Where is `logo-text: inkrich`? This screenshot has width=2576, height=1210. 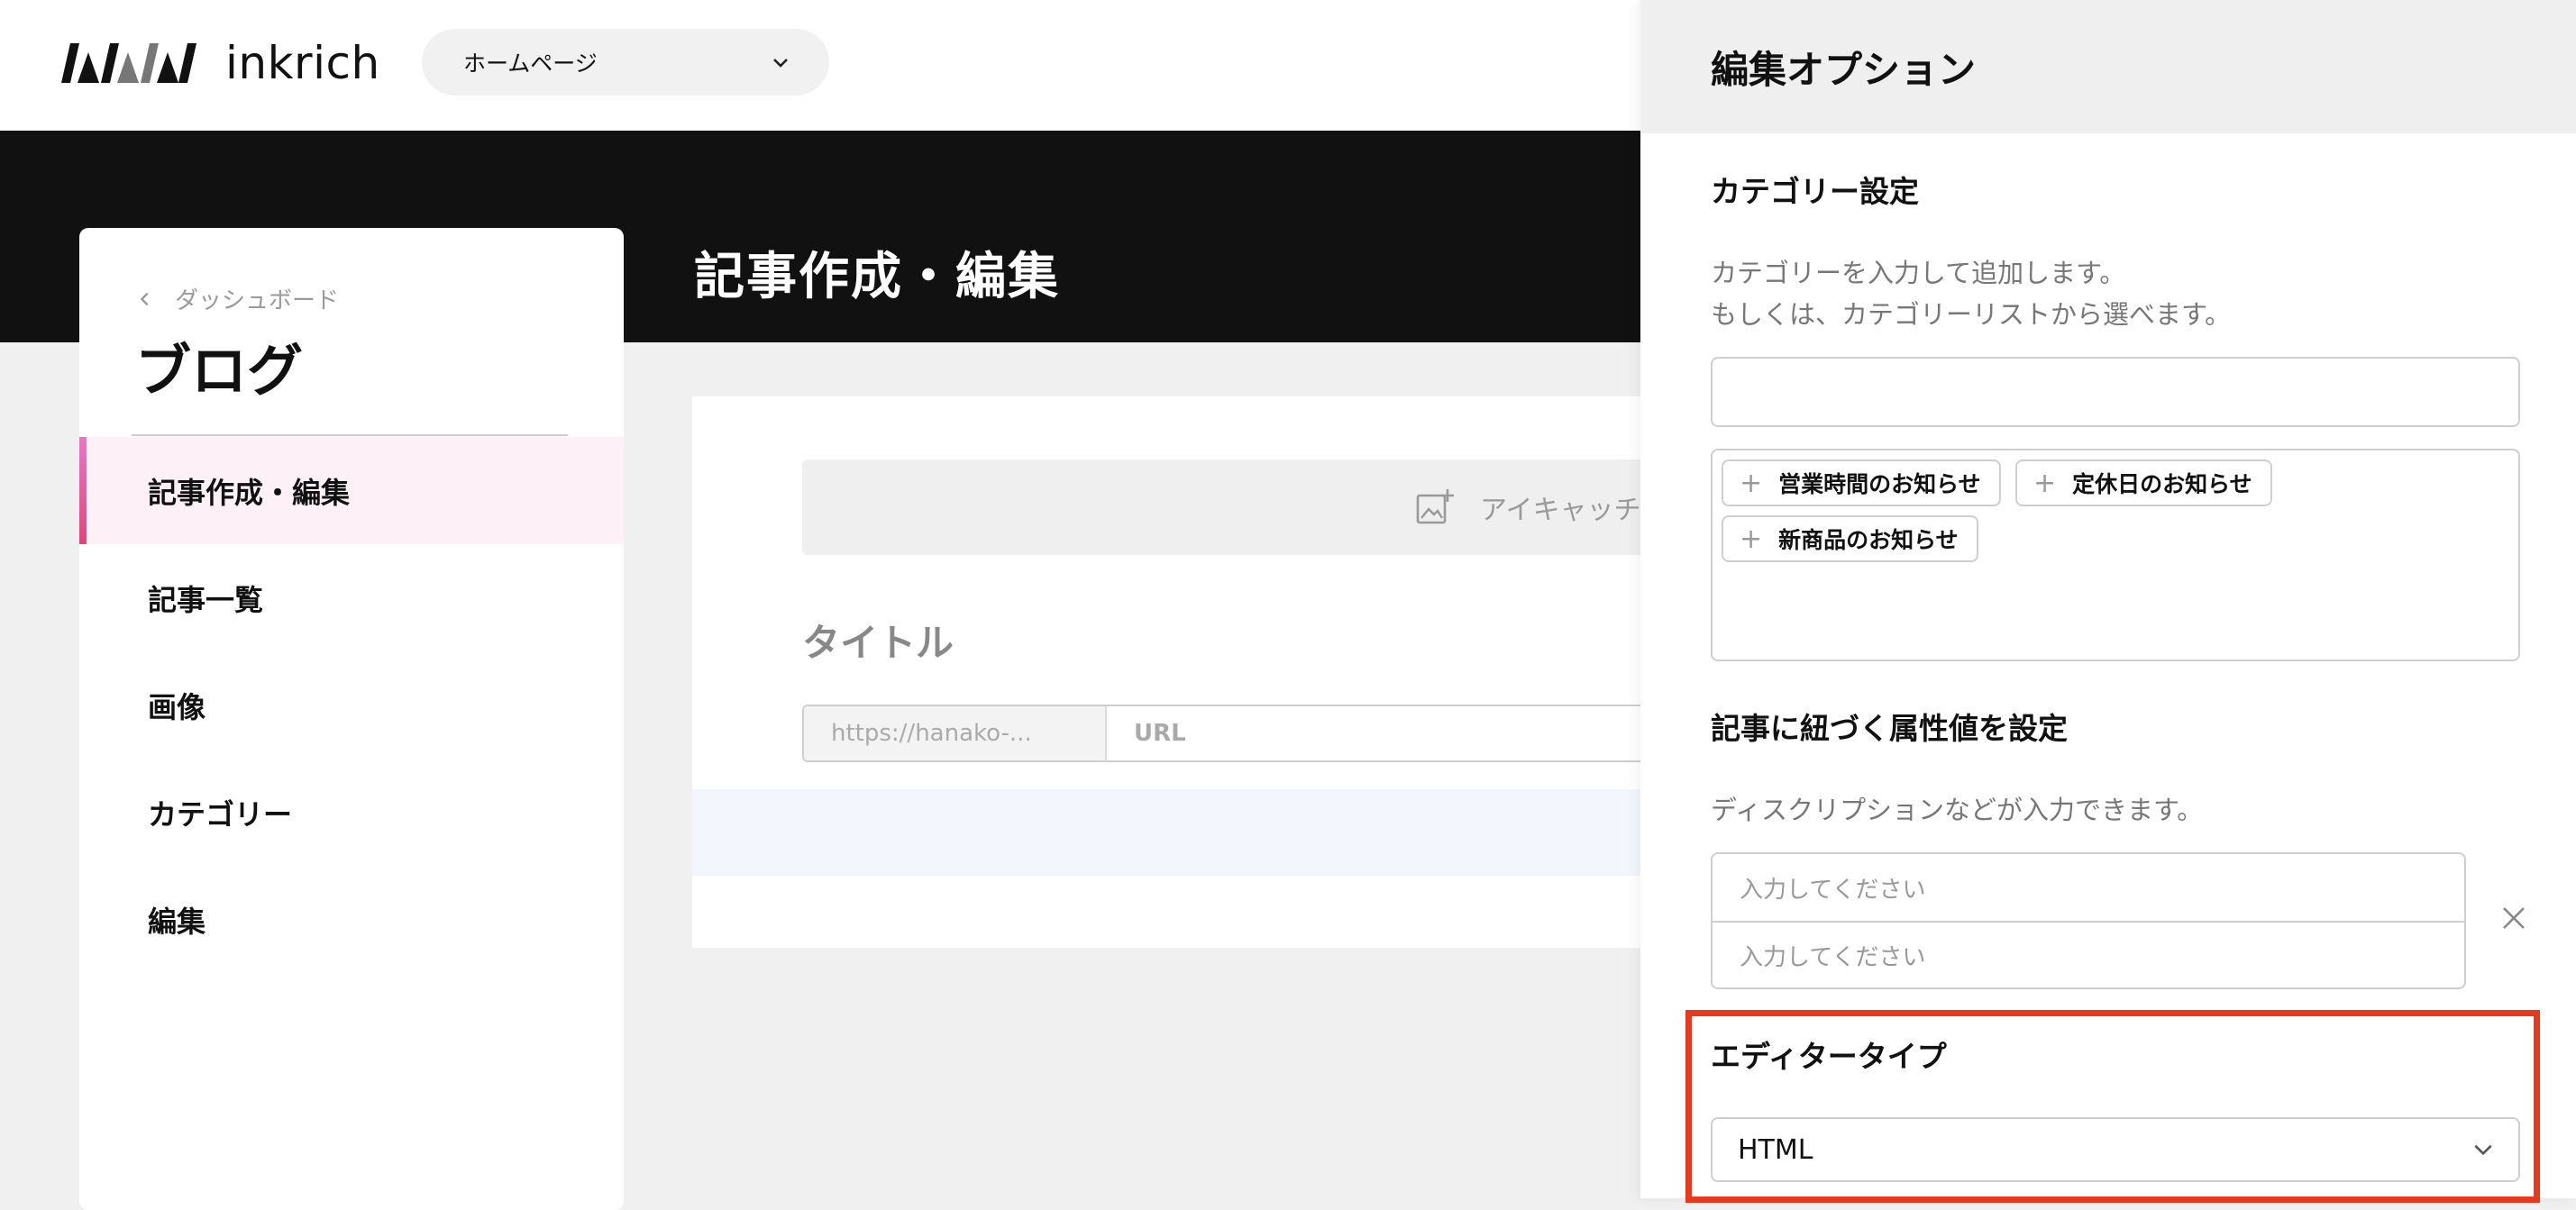 logo-text: inkrich is located at coordinates (302, 63).